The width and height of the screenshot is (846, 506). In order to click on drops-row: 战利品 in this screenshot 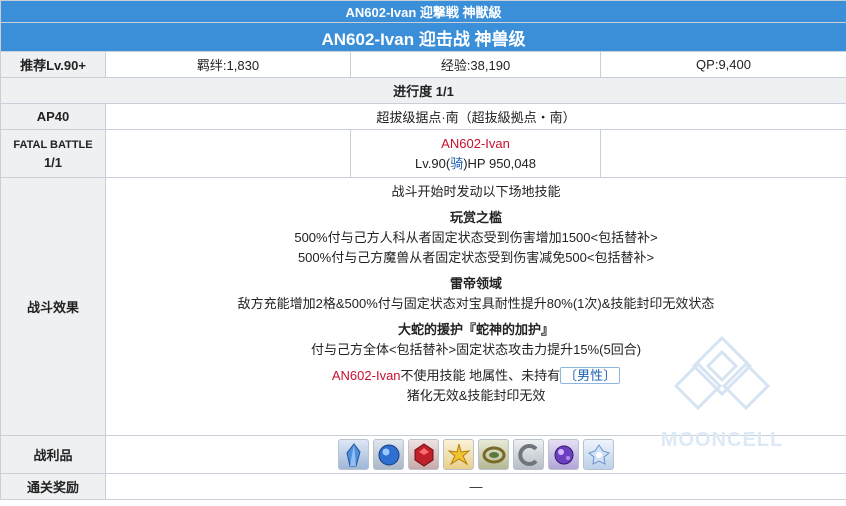, I will do `click(423, 454)`.